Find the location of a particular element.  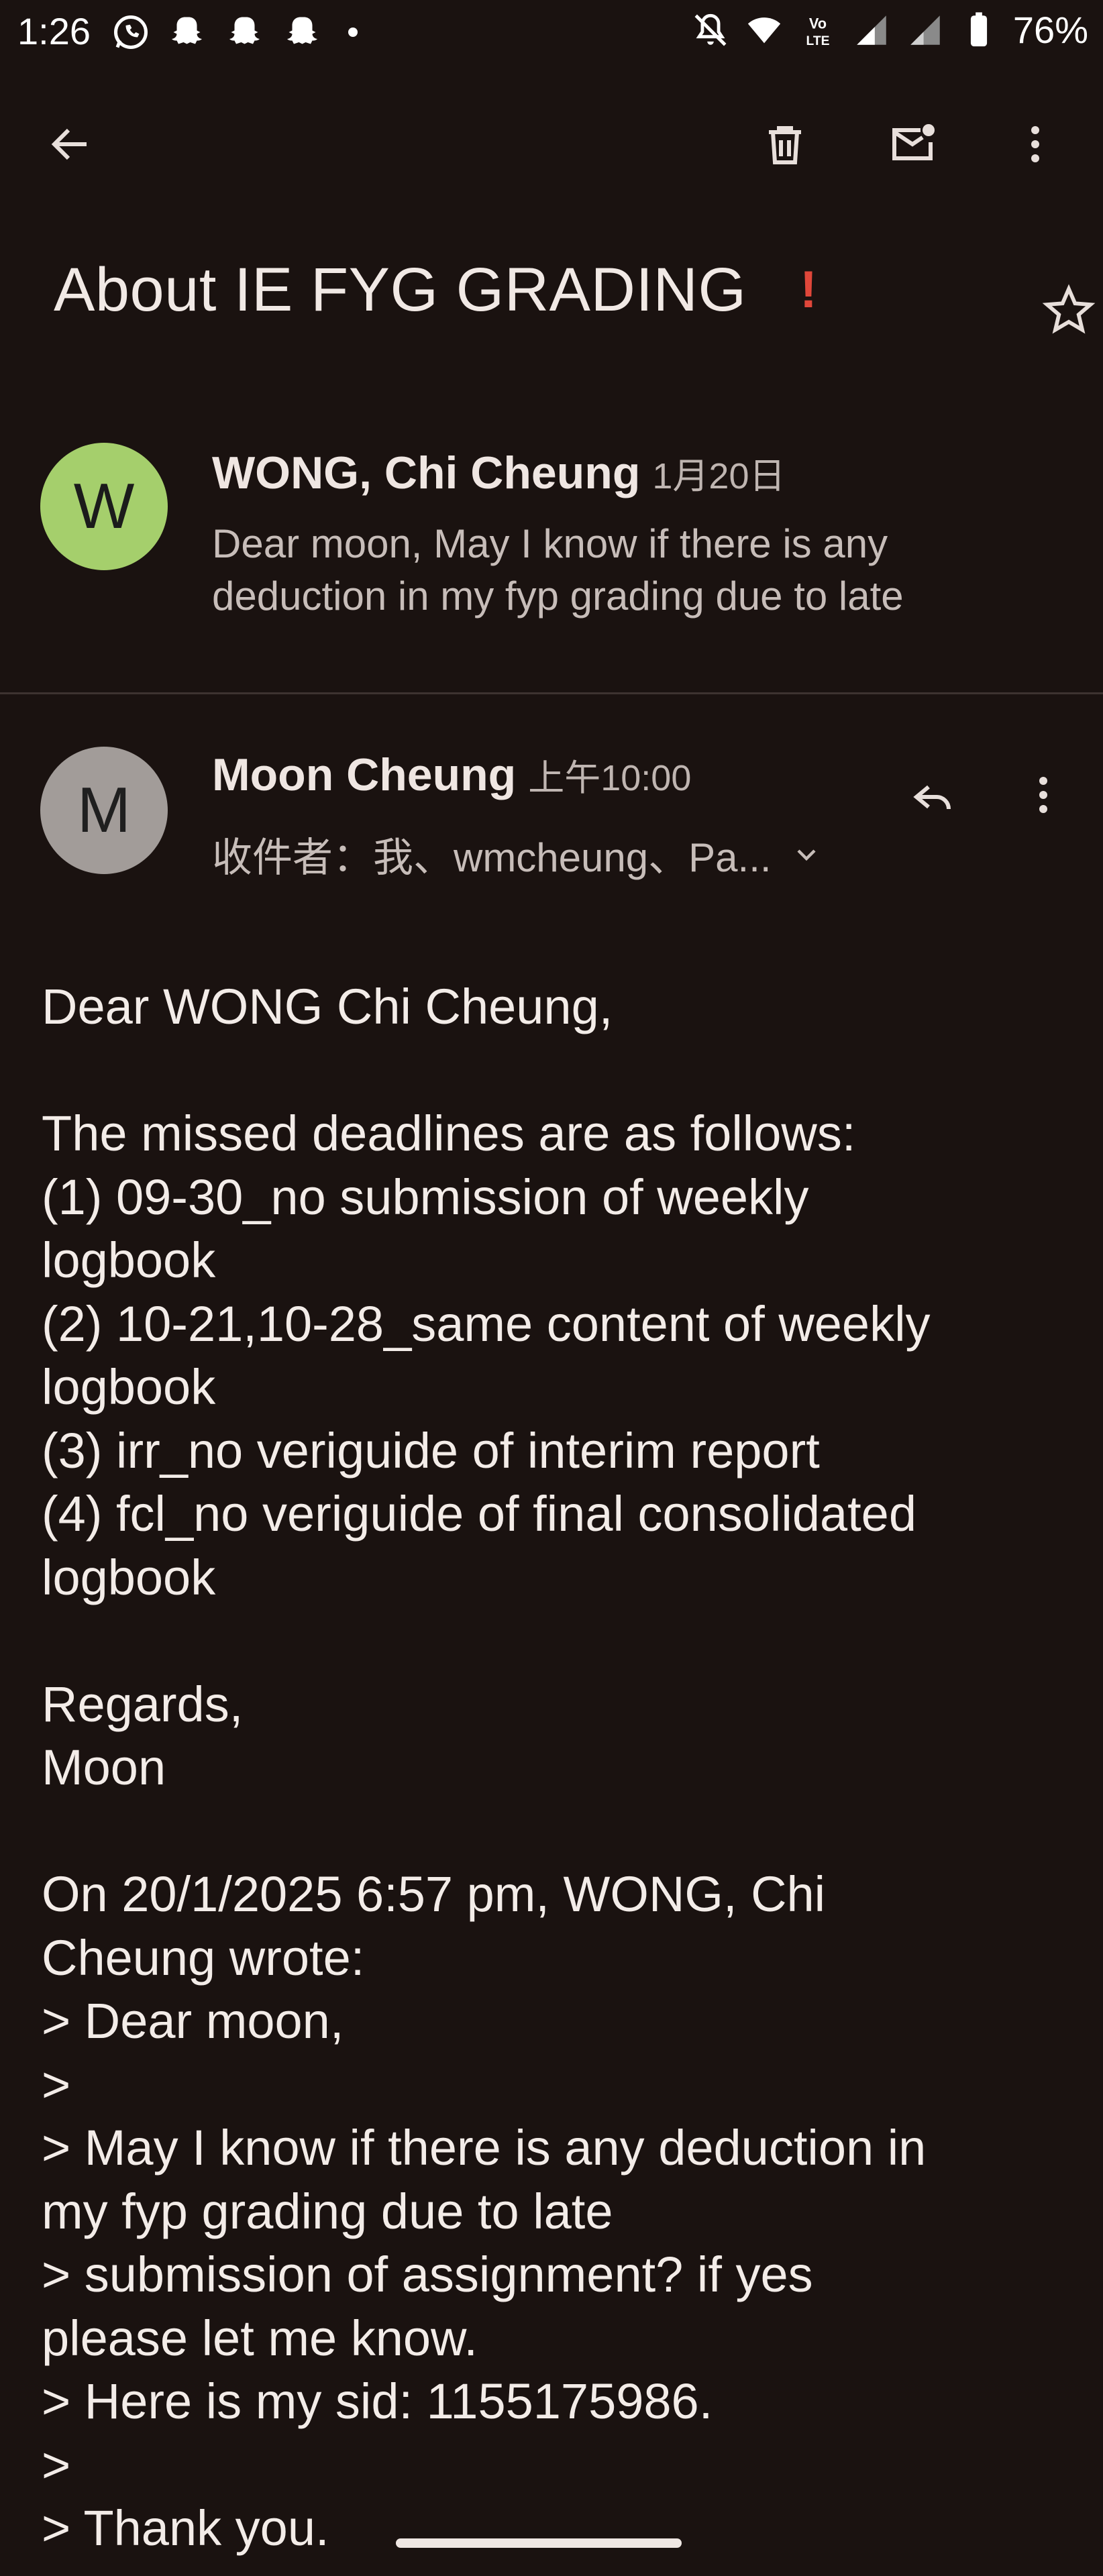

delete-button is located at coordinates (785, 144).